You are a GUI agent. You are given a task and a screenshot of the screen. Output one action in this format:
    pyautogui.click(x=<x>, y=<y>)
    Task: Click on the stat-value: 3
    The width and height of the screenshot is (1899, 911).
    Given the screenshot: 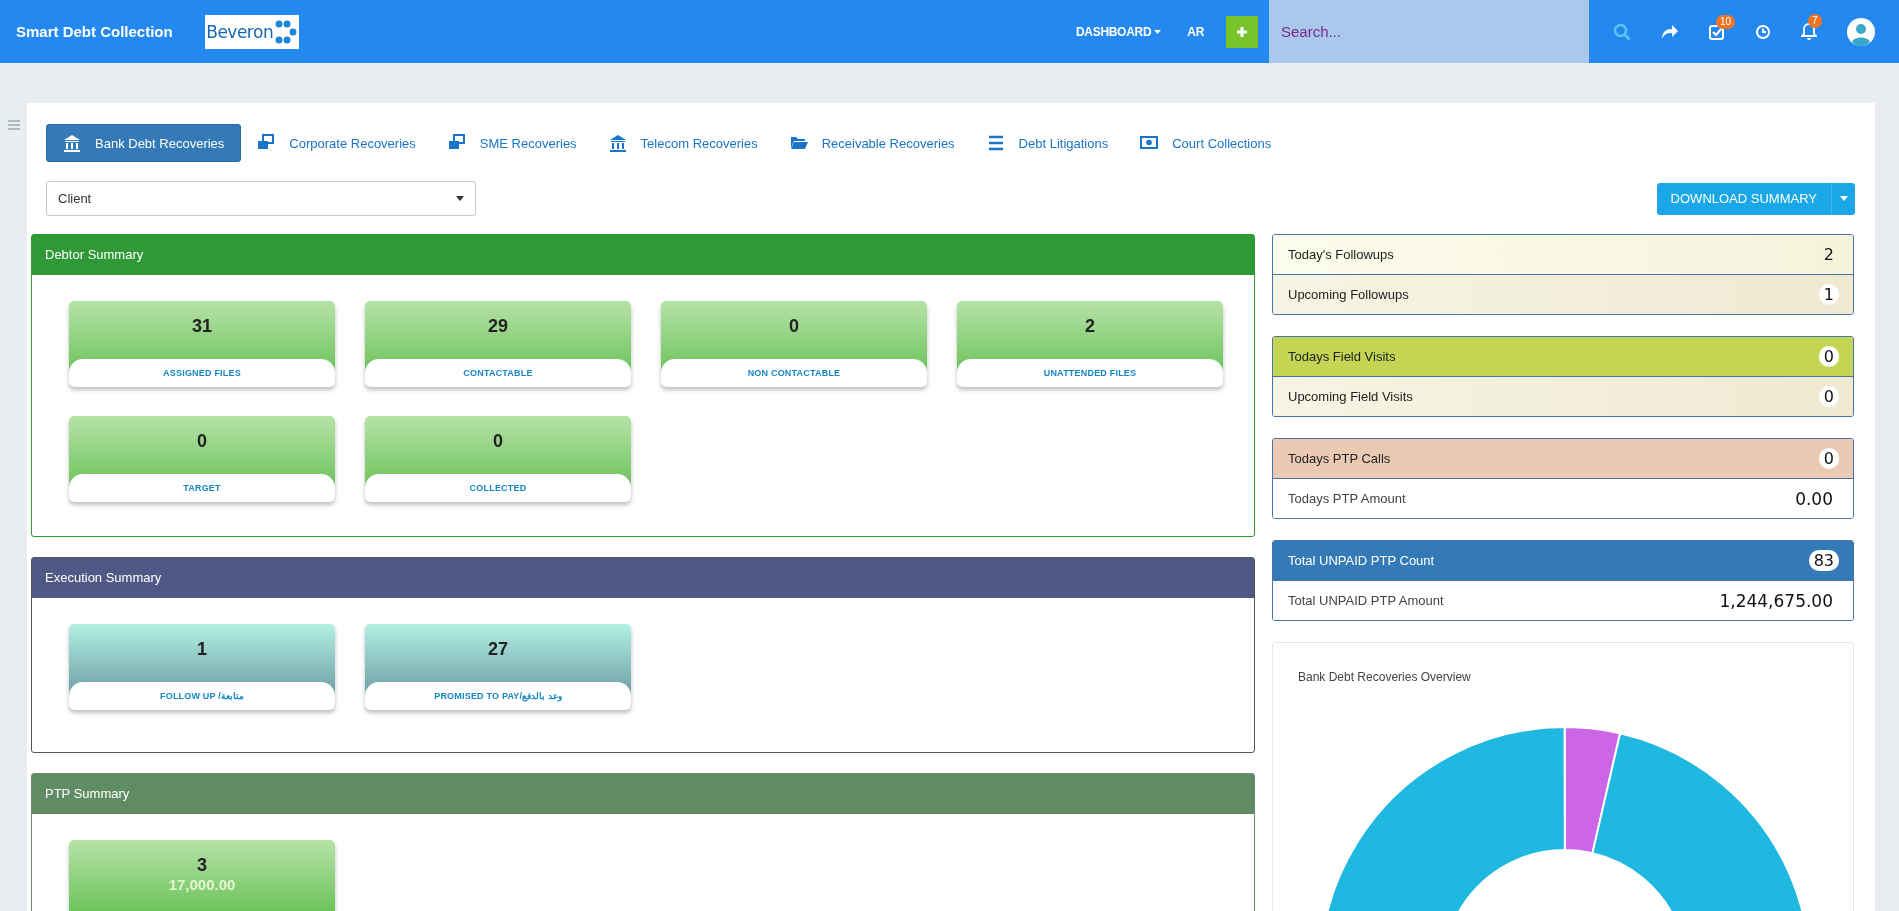 What is the action you would take?
    pyautogui.click(x=202, y=865)
    